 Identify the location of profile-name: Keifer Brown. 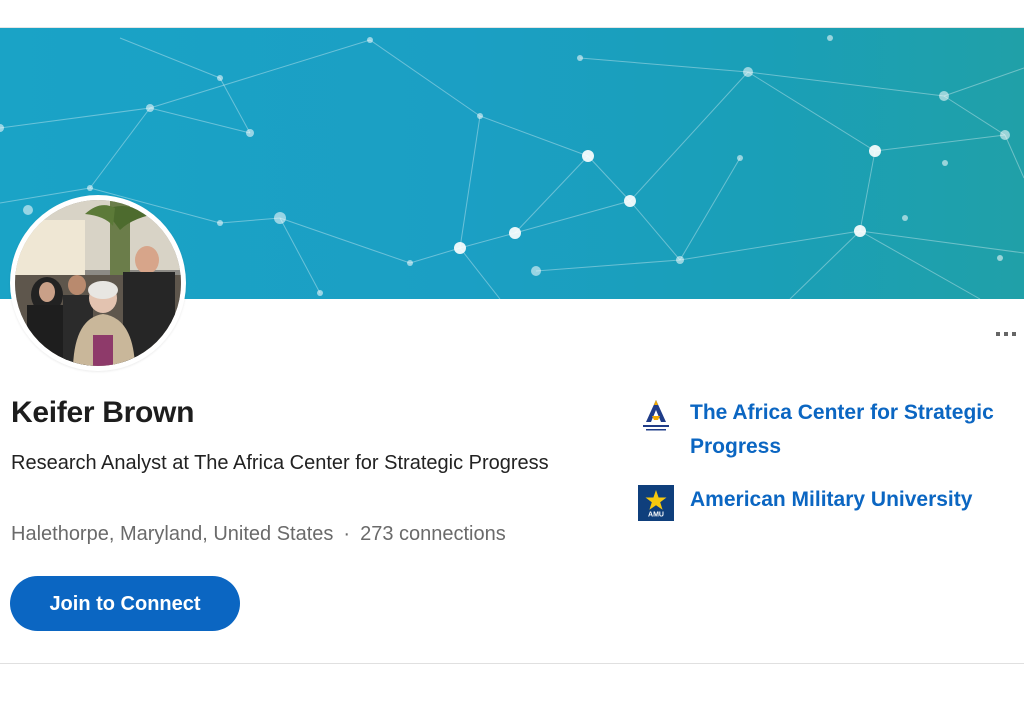
(103, 412).